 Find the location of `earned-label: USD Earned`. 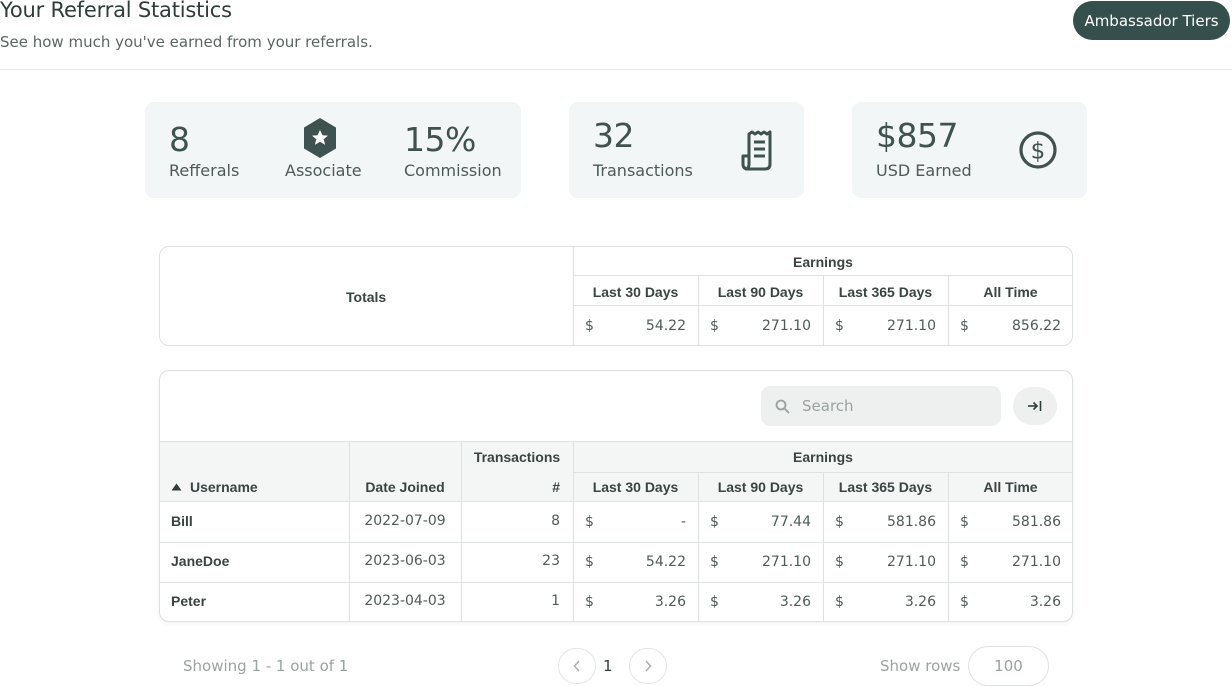

earned-label: USD Earned is located at coordinates (924, 170).